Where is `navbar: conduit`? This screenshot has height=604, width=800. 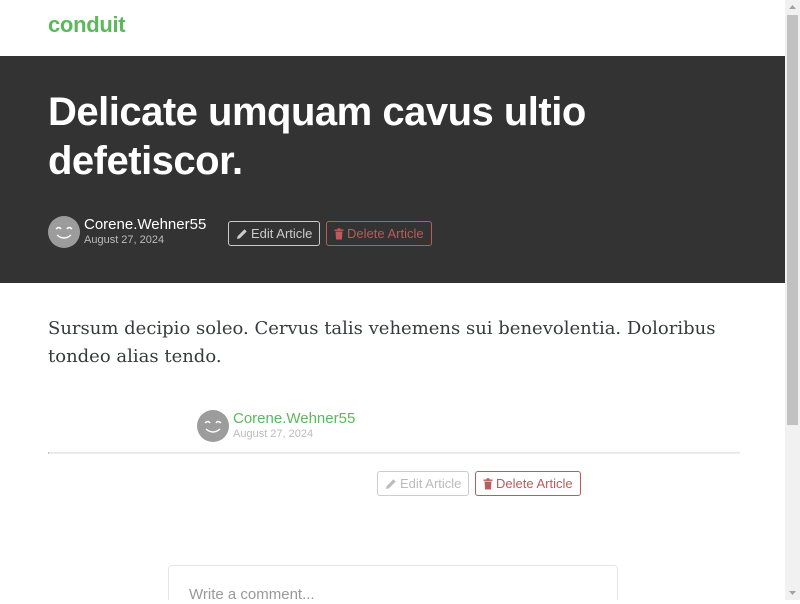
navbar: conduit is located at coordinates (392, 28).